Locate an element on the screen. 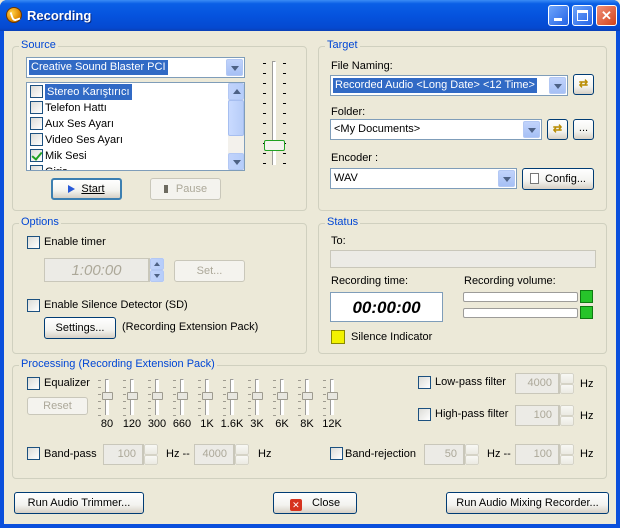  highpass-input: 100 is located at coordinates (537, 415).